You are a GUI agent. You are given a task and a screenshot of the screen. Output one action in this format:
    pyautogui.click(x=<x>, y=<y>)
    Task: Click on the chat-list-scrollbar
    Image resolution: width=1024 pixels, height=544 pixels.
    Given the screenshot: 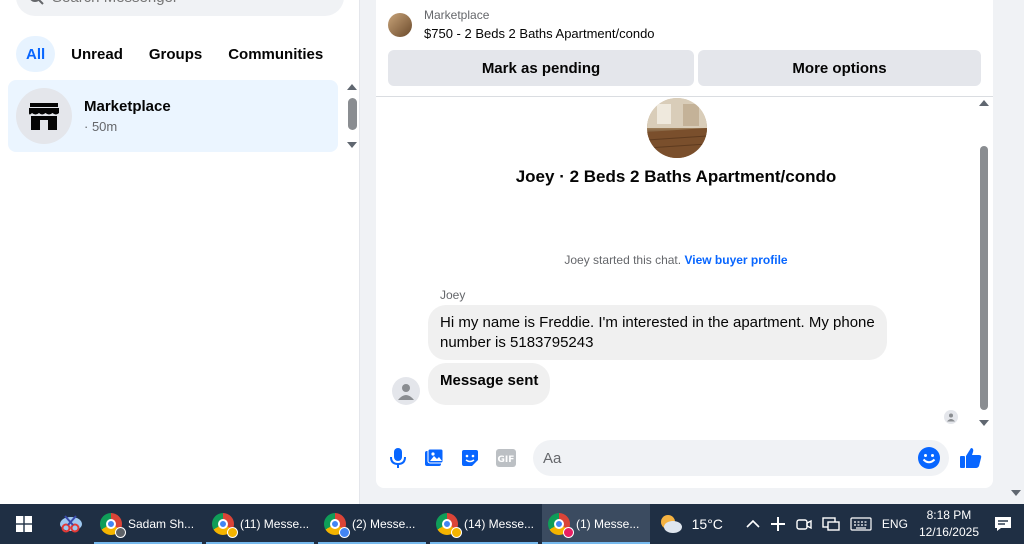 What is the action you would take?
    pyautogui.click(x=352, y=116)
    